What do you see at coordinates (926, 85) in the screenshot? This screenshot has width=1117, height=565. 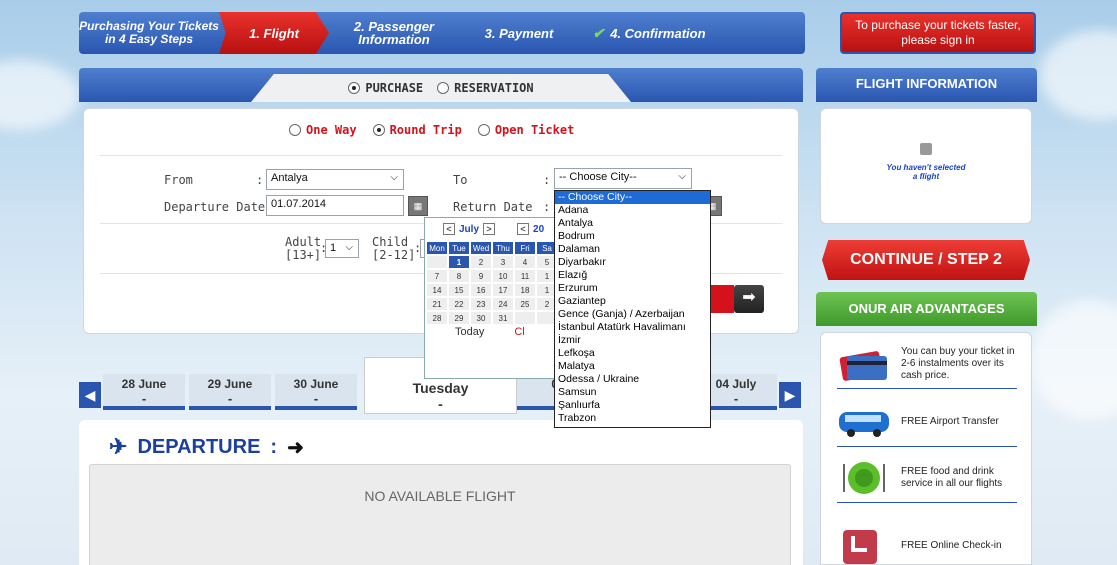 I see `flight-info-header: FLIGHT INFORMATION` at bounding box center [926, 85].